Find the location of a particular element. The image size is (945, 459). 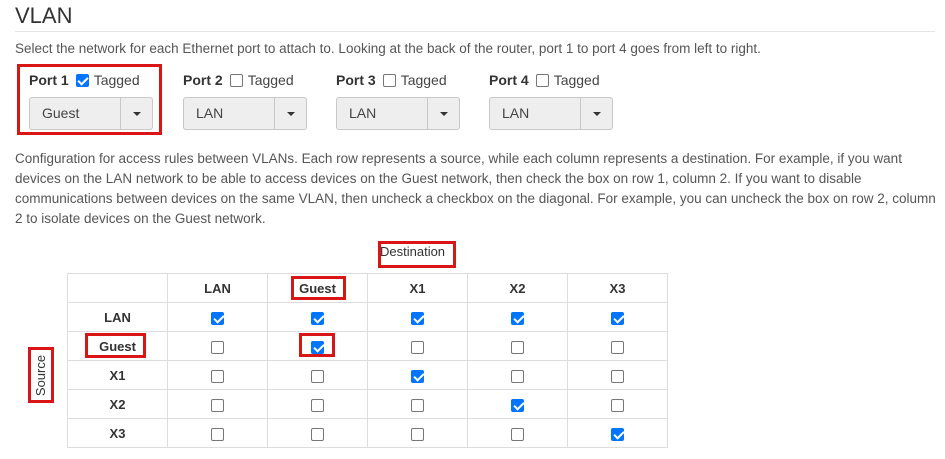

column-header-x3: X3 is located at coordinates (617, 288).